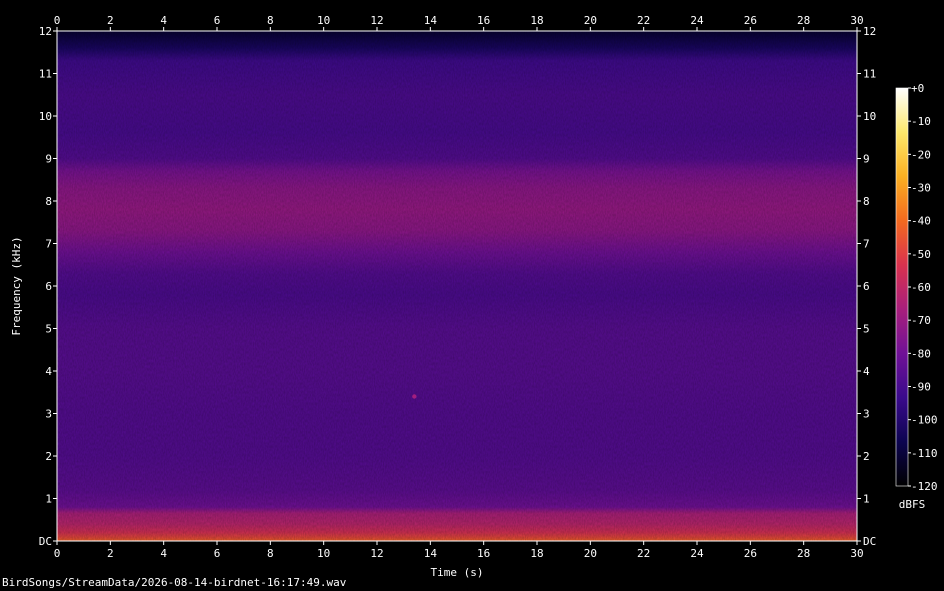 Image resolution: width=944 pixels, height=591 pixels. I want to click on colorbar-tick-label: -90, so click(921, 387).